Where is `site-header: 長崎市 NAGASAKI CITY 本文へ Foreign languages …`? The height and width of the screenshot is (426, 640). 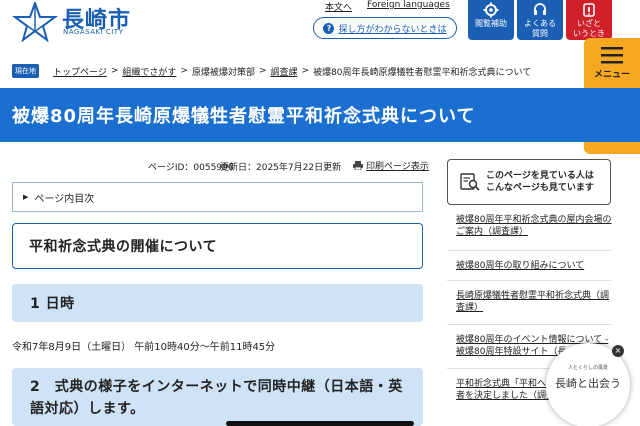 site-header: 長崎市 NAGASAKI CITY 本文へ Foreign languages … is located at coordinates (320, 26).